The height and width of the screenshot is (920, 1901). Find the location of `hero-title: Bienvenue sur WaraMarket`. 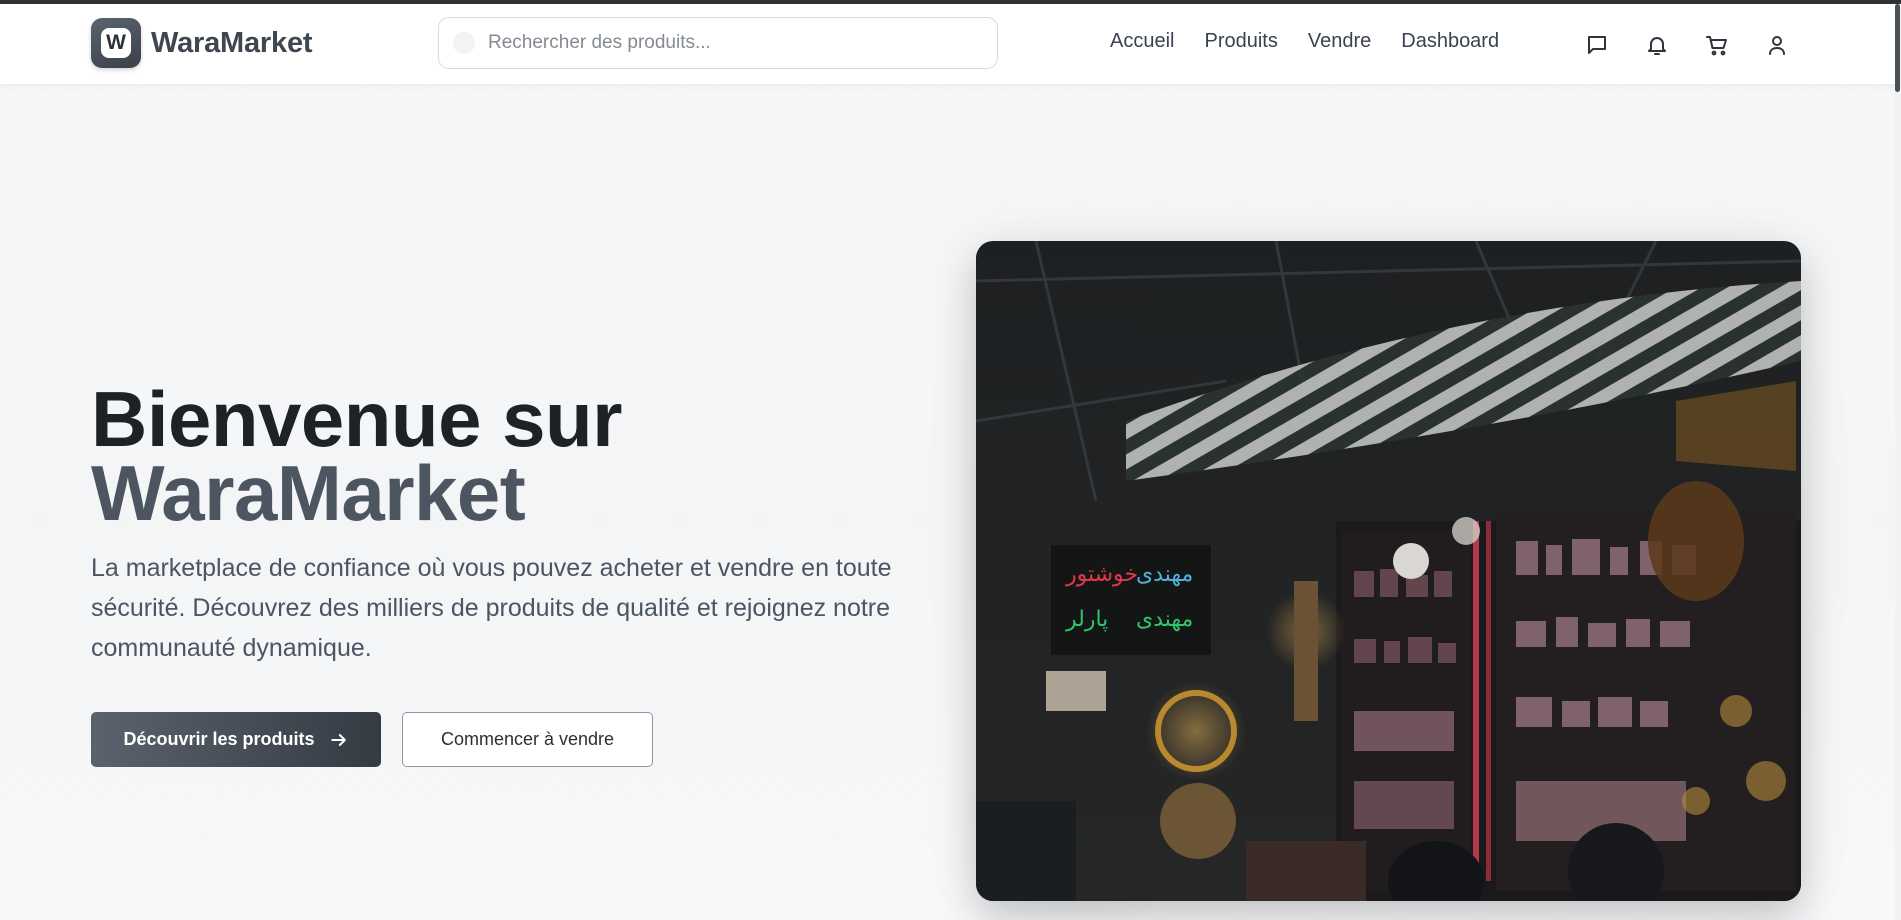

hero-title: Bienvenue sur WaraMarket is located at coordinates (501, 458).